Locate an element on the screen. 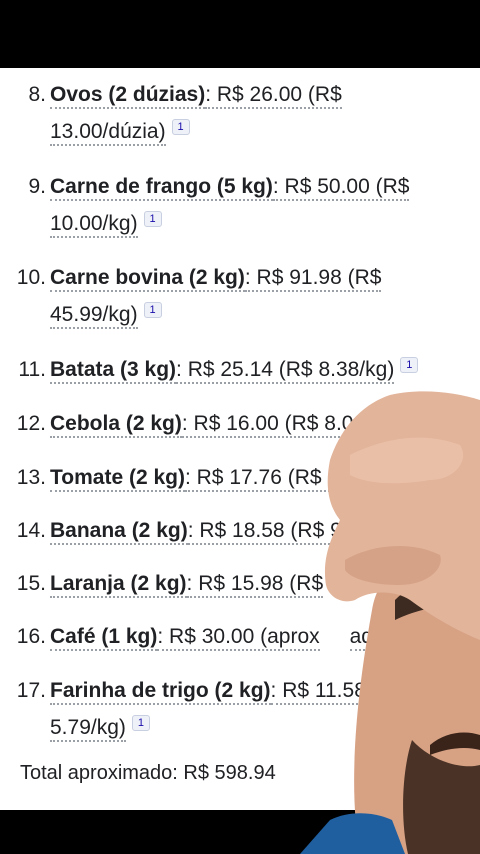  item-price: : R$ 15.98 (R$ is located at coordinates (255, 585).